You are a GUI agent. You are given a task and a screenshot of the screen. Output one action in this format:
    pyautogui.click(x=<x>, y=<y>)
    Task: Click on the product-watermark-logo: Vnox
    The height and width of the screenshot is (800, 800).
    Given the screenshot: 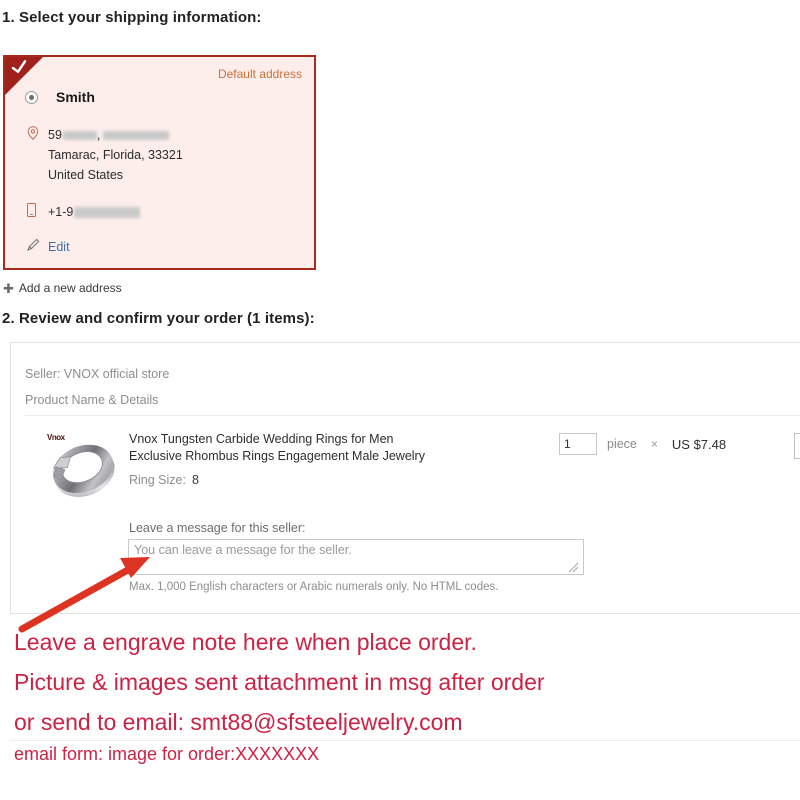 What is the action you would take?
    pyautogui.click(x=56, y=437)
    